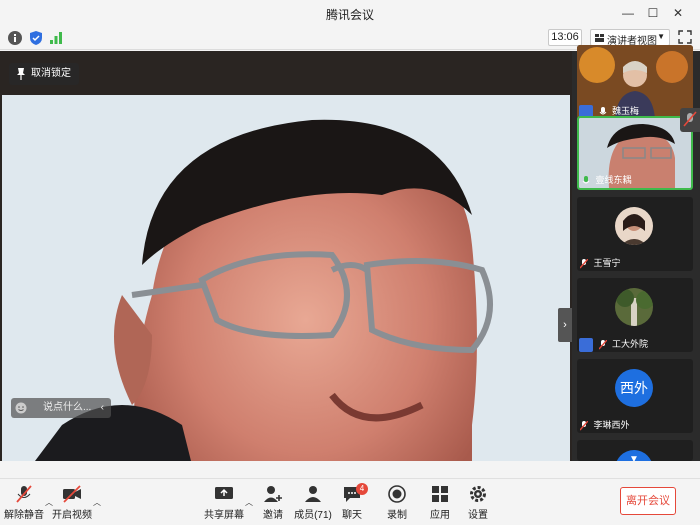  I want to click on share-screen-icon, so click(224, 493).